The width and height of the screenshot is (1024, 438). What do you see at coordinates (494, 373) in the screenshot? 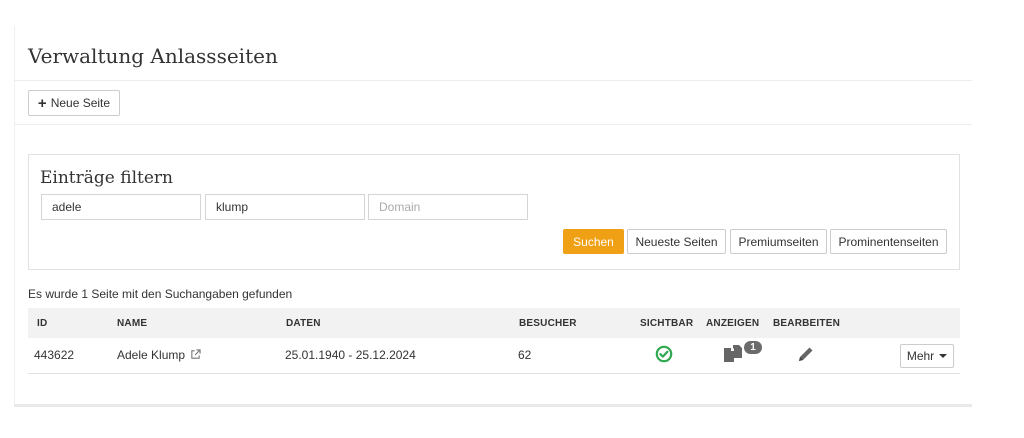
I see `row-divider` at bounding box center [494, 373].